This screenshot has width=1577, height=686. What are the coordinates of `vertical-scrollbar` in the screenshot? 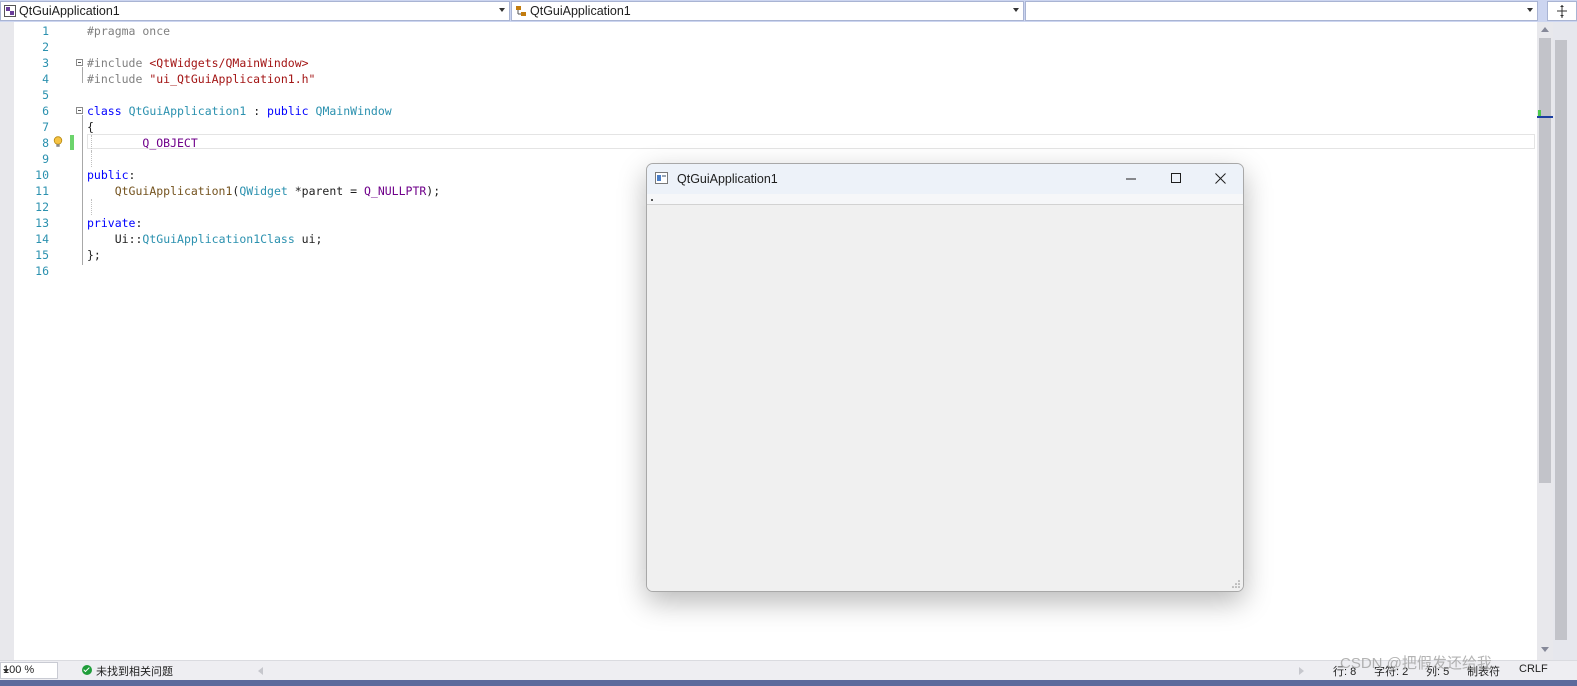 It's located at (1545, 341).